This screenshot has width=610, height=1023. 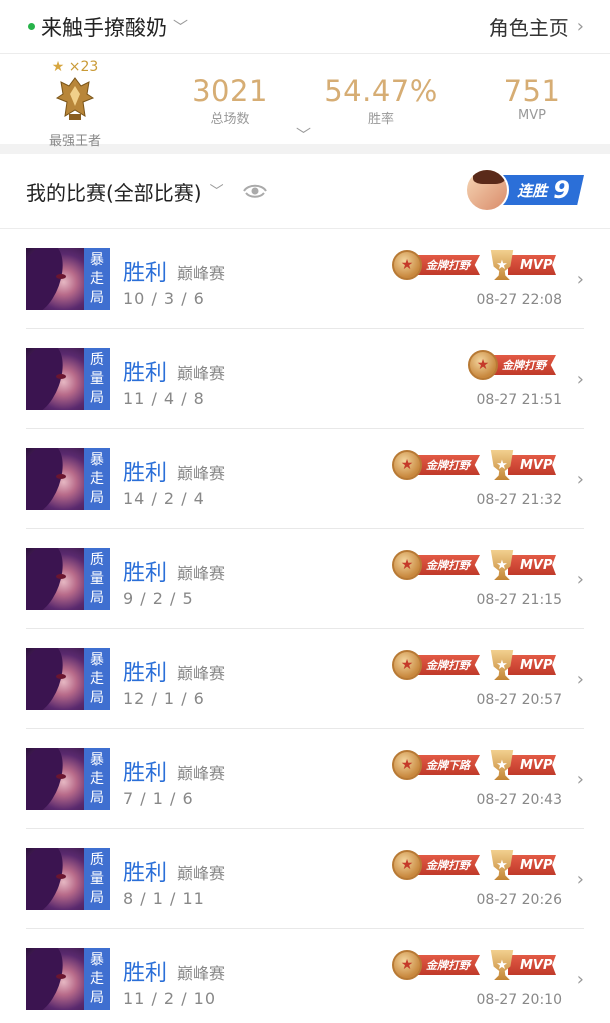 I want to click on match-section-header: 我的比赛(全部比赛) ﹀ 连胜 9, so click(x=305, y=191).